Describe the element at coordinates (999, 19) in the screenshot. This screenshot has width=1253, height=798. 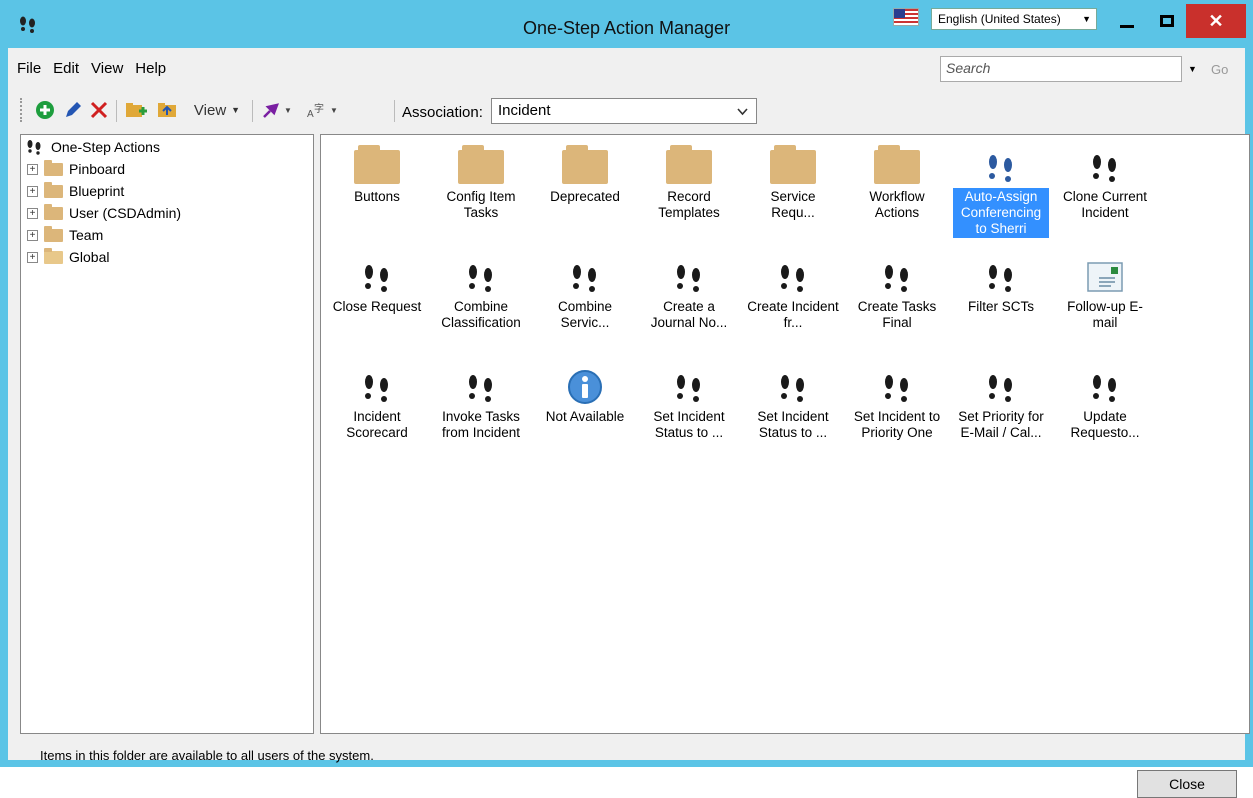
I see `language-label: English (United States)` at that location.